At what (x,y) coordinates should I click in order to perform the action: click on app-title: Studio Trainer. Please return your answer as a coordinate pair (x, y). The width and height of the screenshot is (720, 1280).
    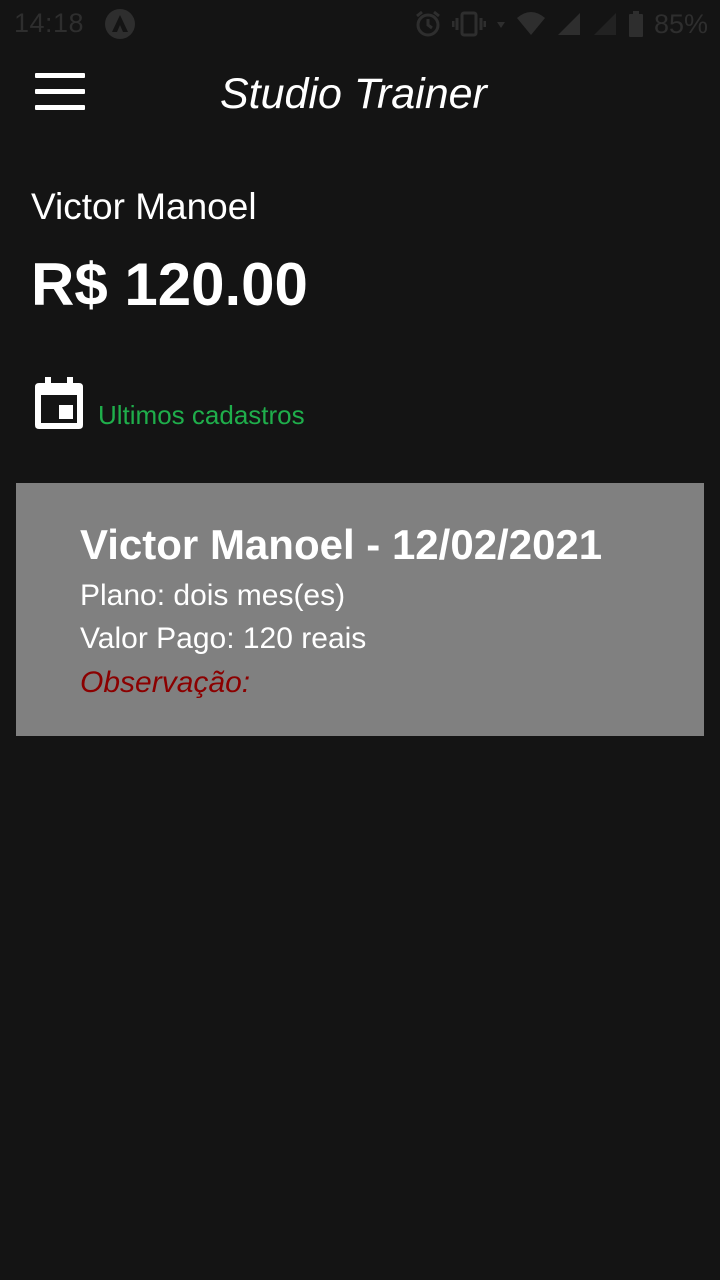
    Looking at the image, I should click on (353, 94).